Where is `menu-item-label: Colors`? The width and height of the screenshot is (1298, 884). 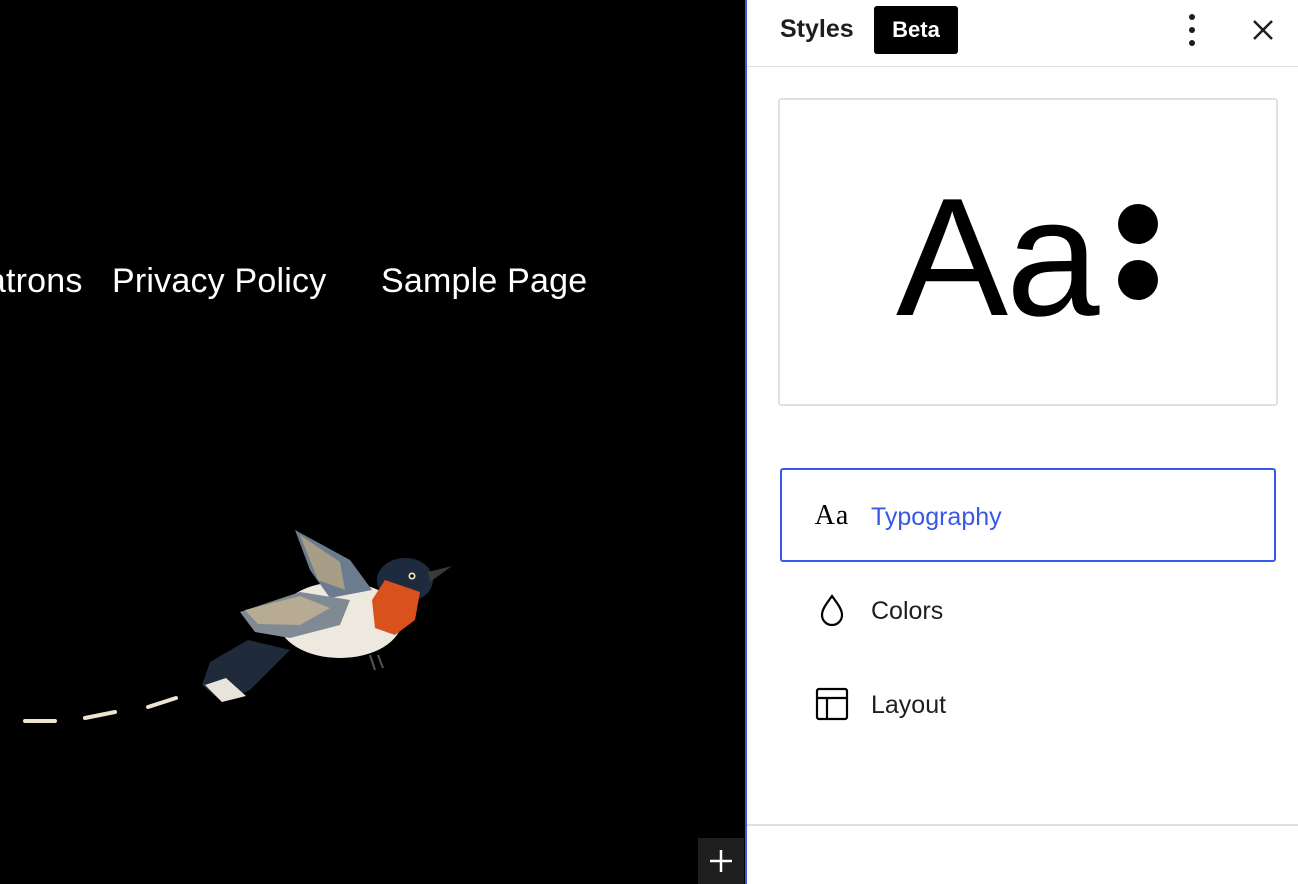
menu-item-label: Colors is located at coordinates (907, 611).